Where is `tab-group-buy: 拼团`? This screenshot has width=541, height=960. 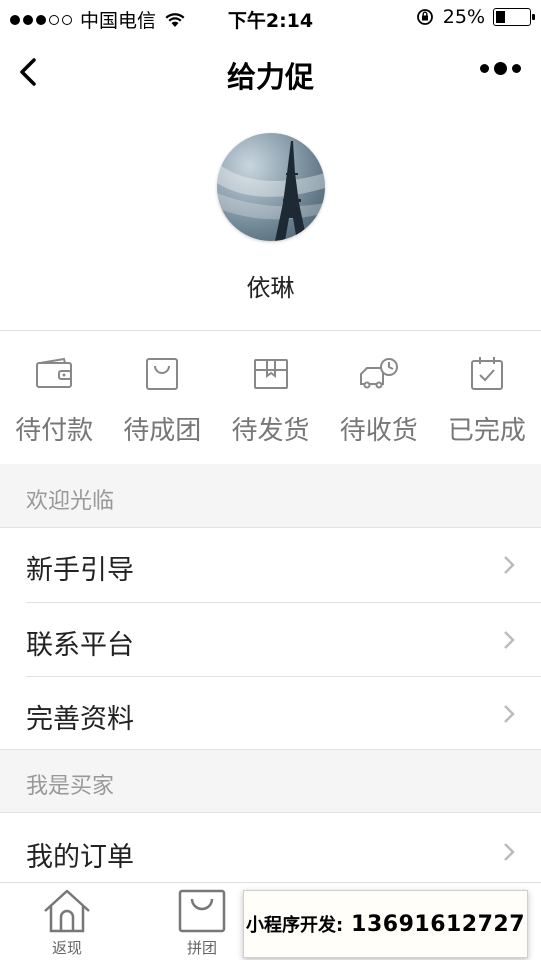 tab-group-buy: 拼团 is located at coordinates (202, 922).